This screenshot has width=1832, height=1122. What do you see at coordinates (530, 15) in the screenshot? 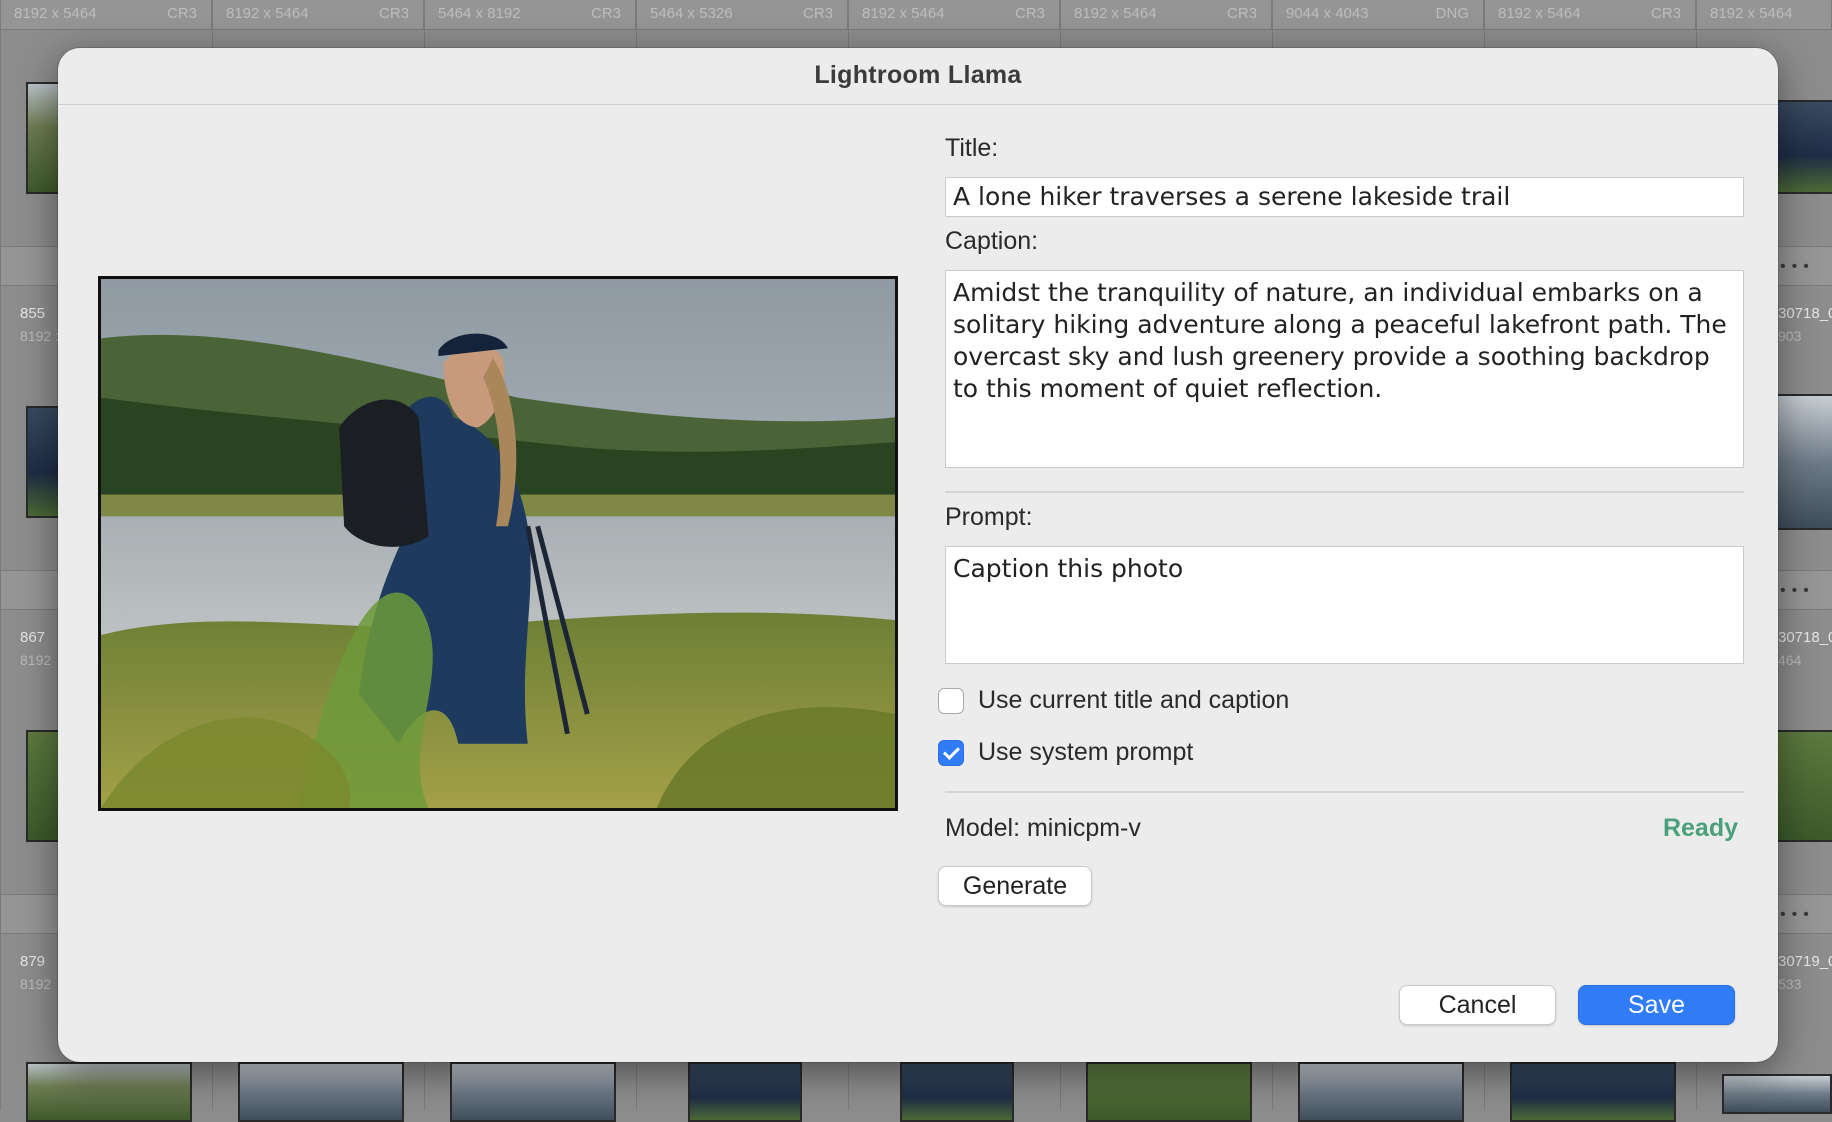
I see `grid-header-cell: 5464 x 8192 CR3` at bounding box center [530, 15].